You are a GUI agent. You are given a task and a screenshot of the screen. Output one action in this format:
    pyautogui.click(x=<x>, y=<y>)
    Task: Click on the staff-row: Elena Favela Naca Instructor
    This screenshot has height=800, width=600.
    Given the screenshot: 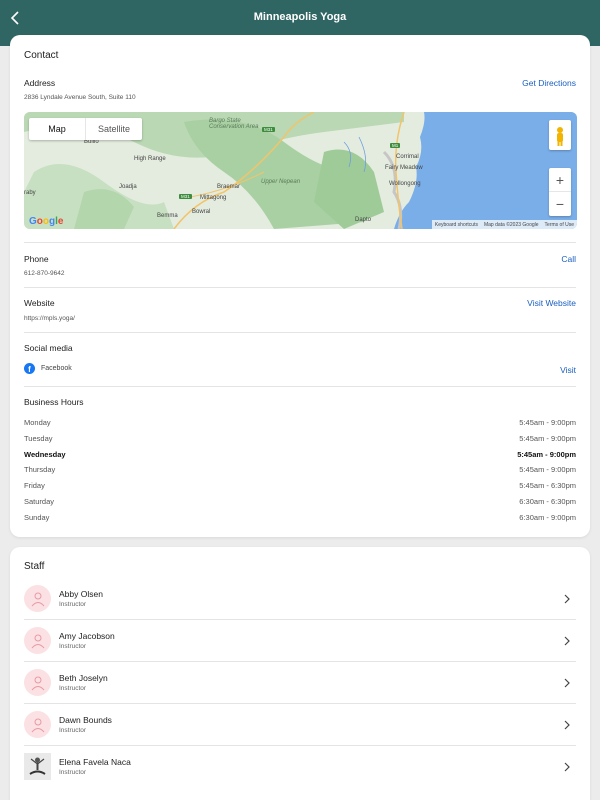 What is the action you would take?
    pyautogui.click(x=300, y=767)
    